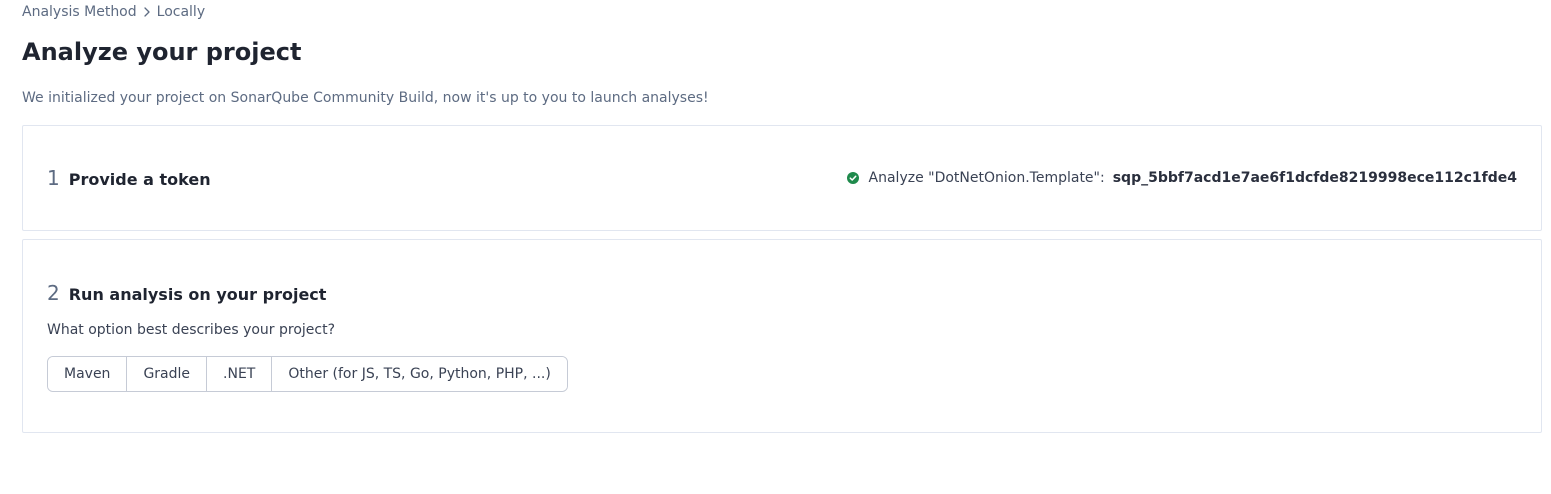 The image size is (1551, 494). I want to click on breadcrumb: Analysis Method Locally, so click(113, 12).